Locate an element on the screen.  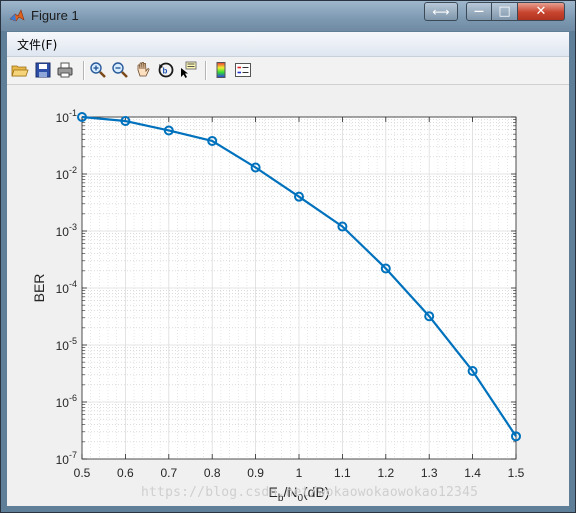
y-tick-label: 10-4 is located at coordinates (66, 287).